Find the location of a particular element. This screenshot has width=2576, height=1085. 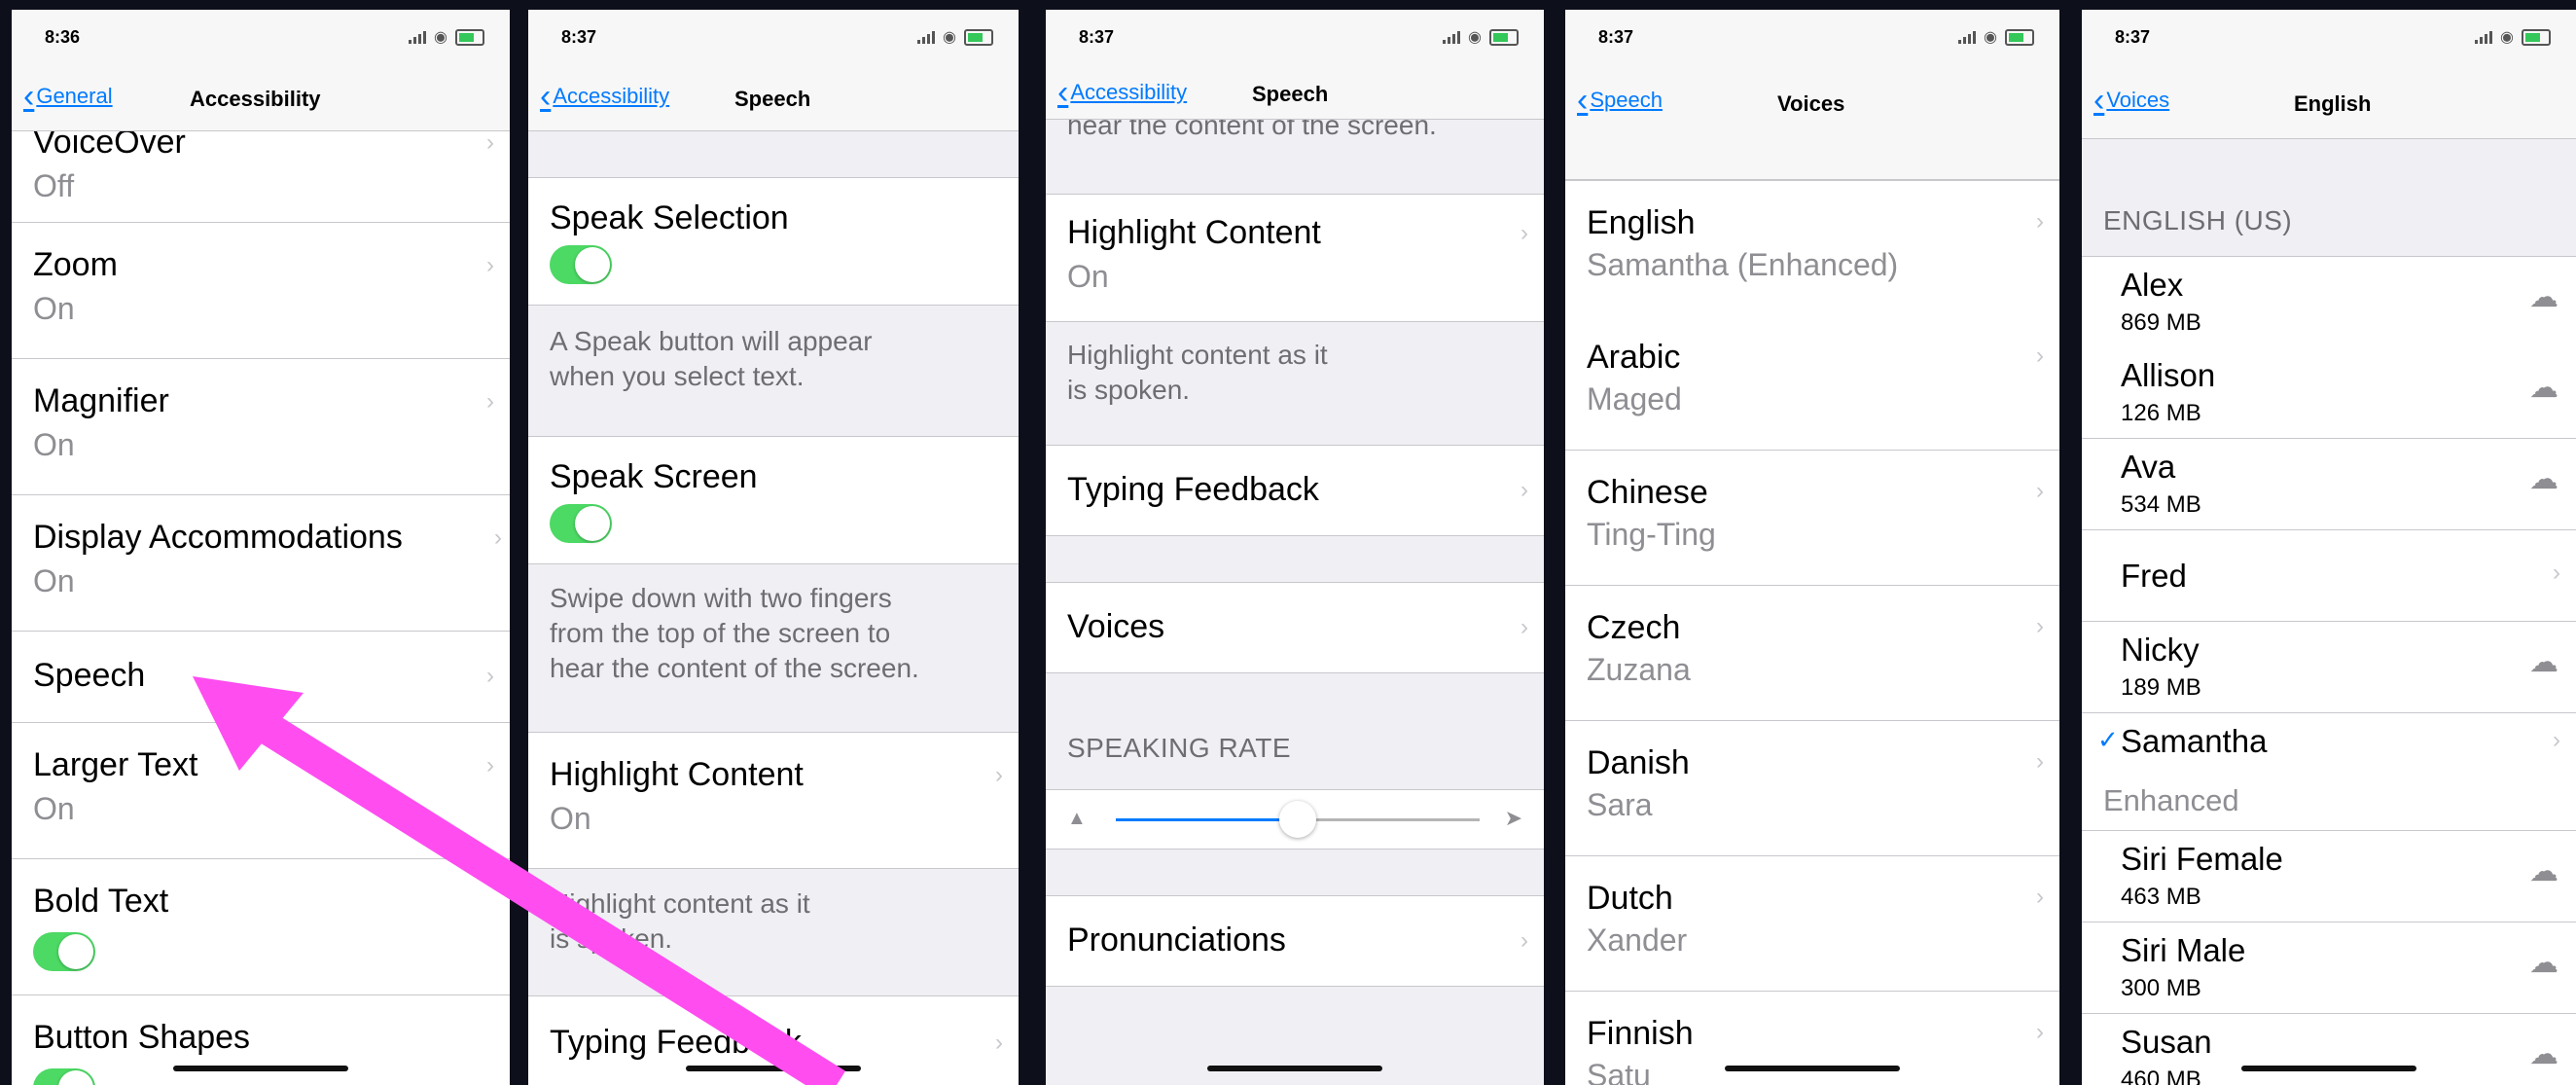

annotation-arrow is located at coordinates (519, 881).